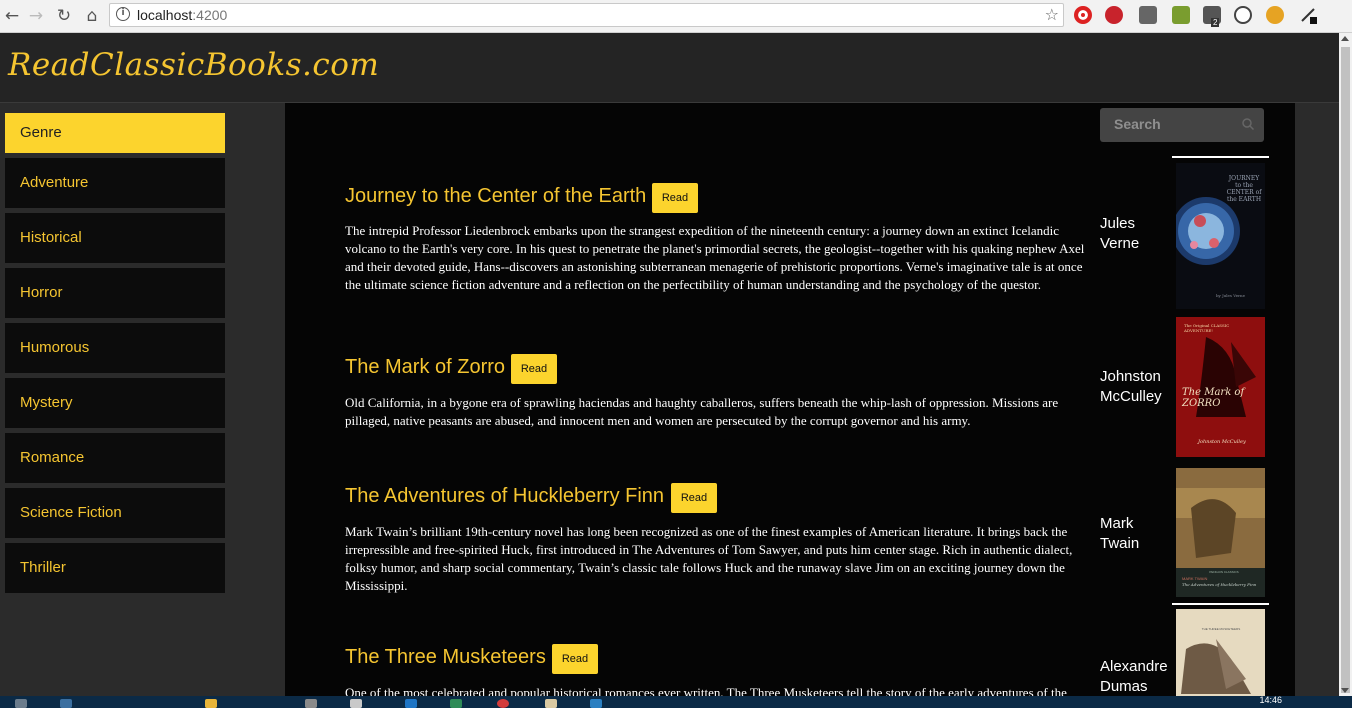 This screenshot has width=1352, height=708. Describe the element at coordinates (115, 183) in the screenshot. I see `sidebar-item-adventure: Adventure` at that location.